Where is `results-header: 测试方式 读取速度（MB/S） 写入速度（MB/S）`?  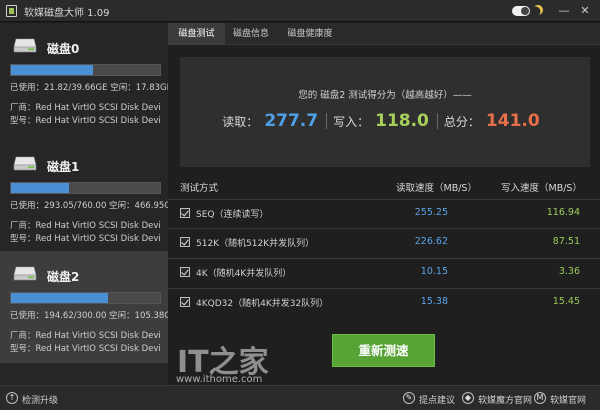
results-header: 测试方式 读取速度（MB/S） 写入速度（MB/S） is located at coordinates (384, 187).